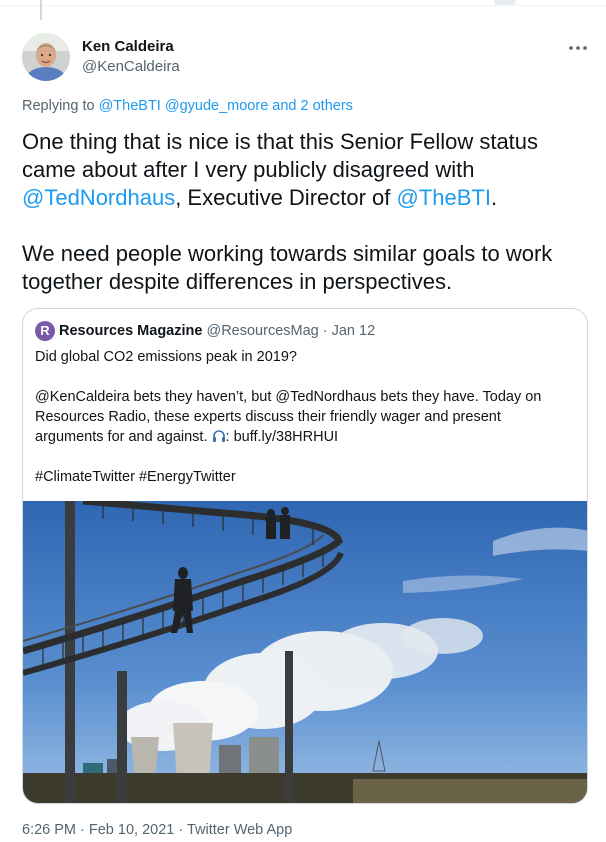 The image size is (606, 842). What do you see at coordinates (131, 67) in the screenshot?
I see `author-handle: @KenCaldeira` at bounding box center [131, 67].